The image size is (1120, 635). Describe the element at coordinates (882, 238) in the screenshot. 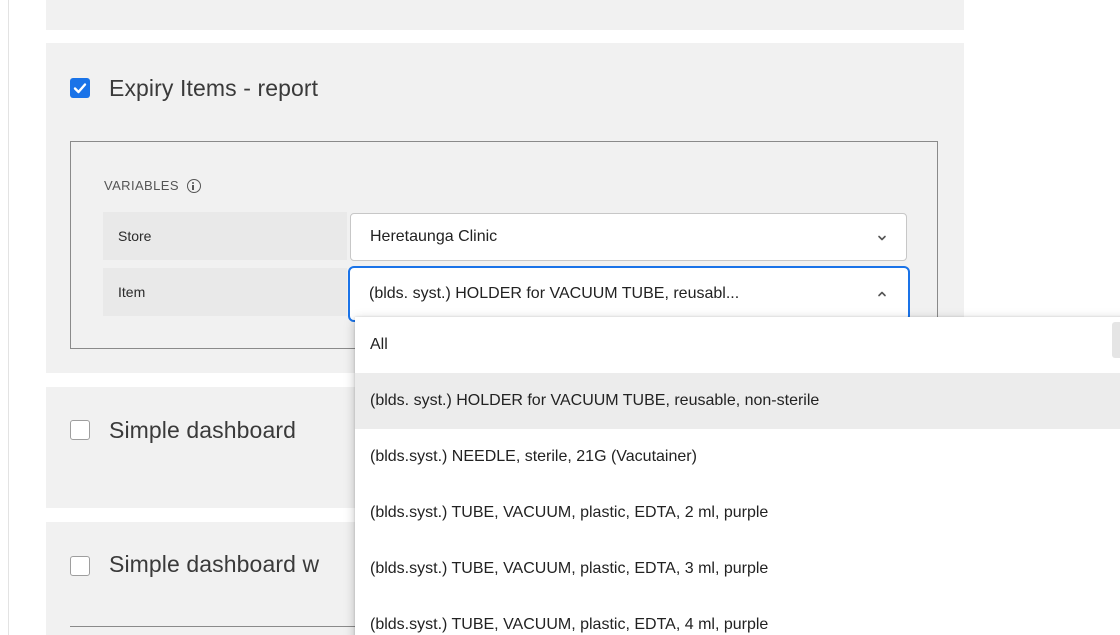

I see `chevron-down-icon` at that location.